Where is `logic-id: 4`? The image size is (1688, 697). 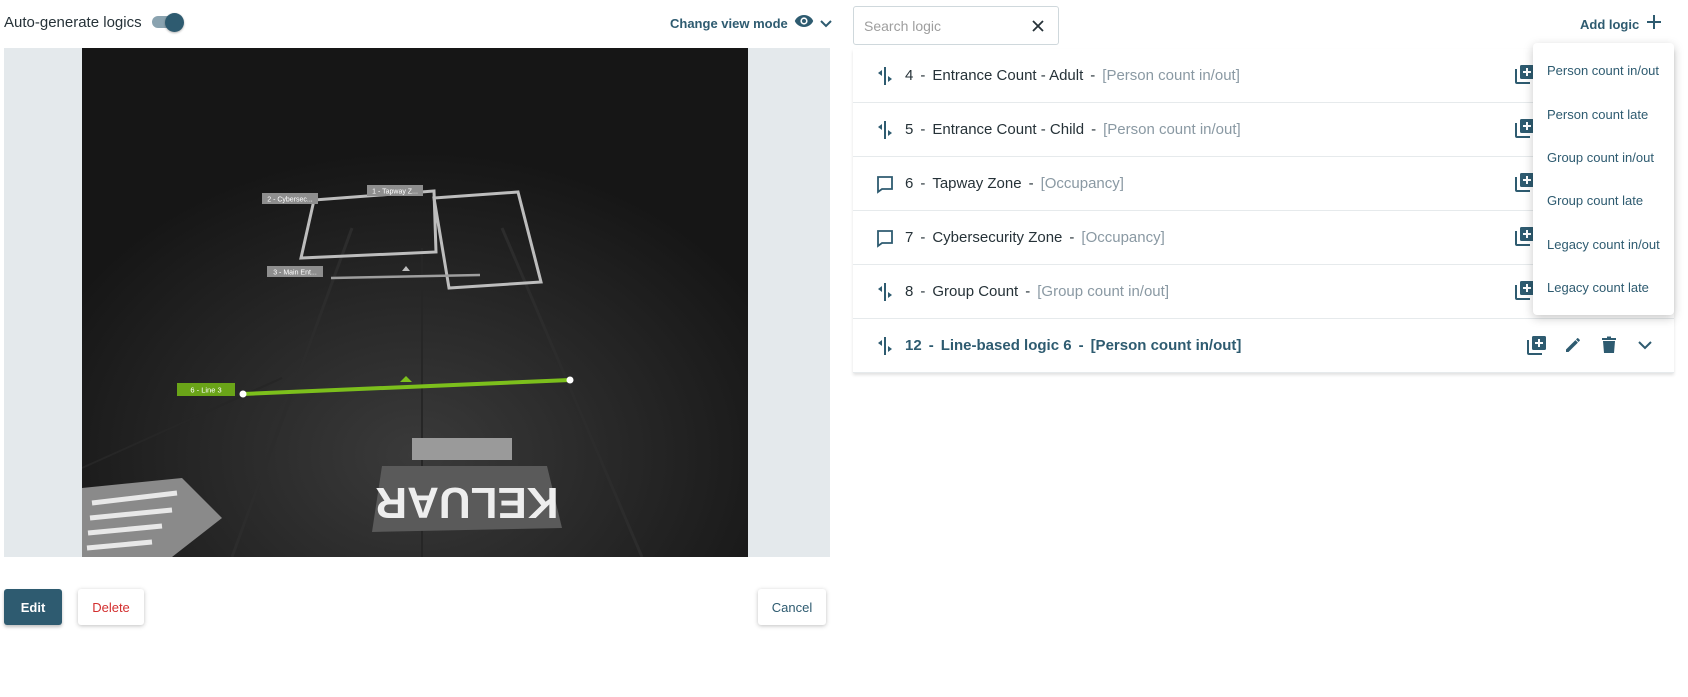
logic-id: 4 is located at coordinates (909, 75).